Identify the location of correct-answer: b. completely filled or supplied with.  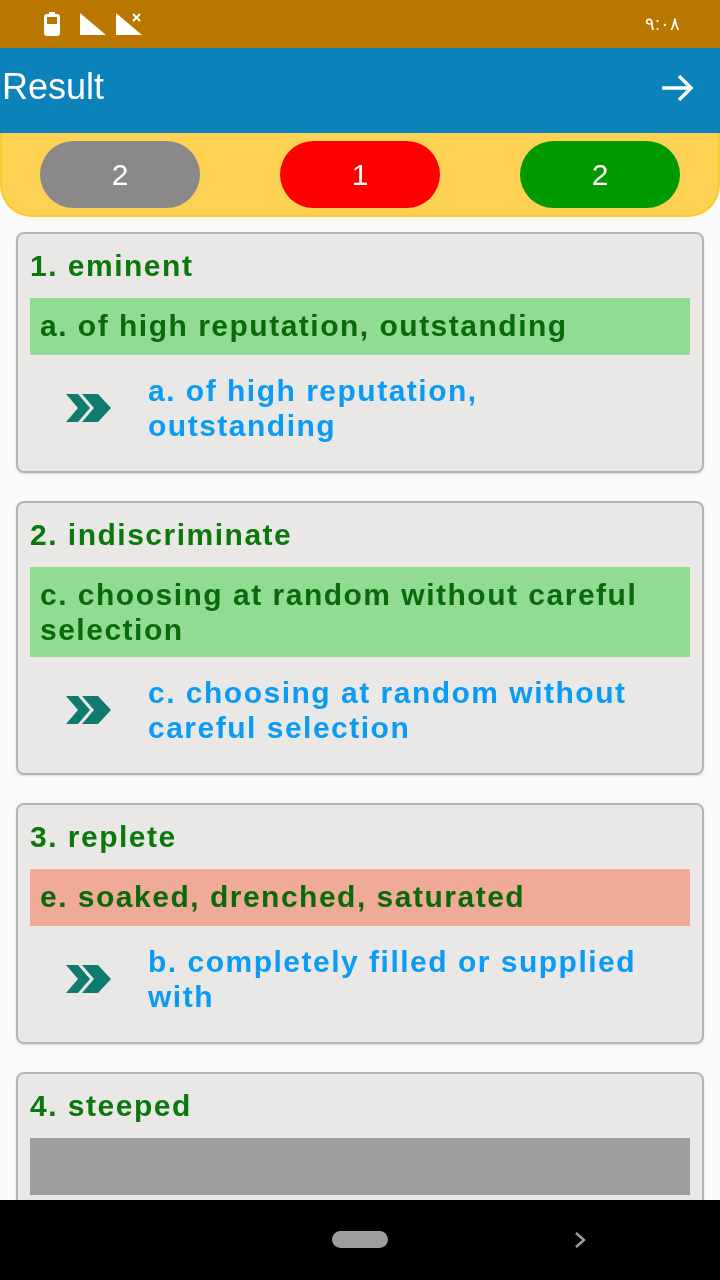
(393, 979).